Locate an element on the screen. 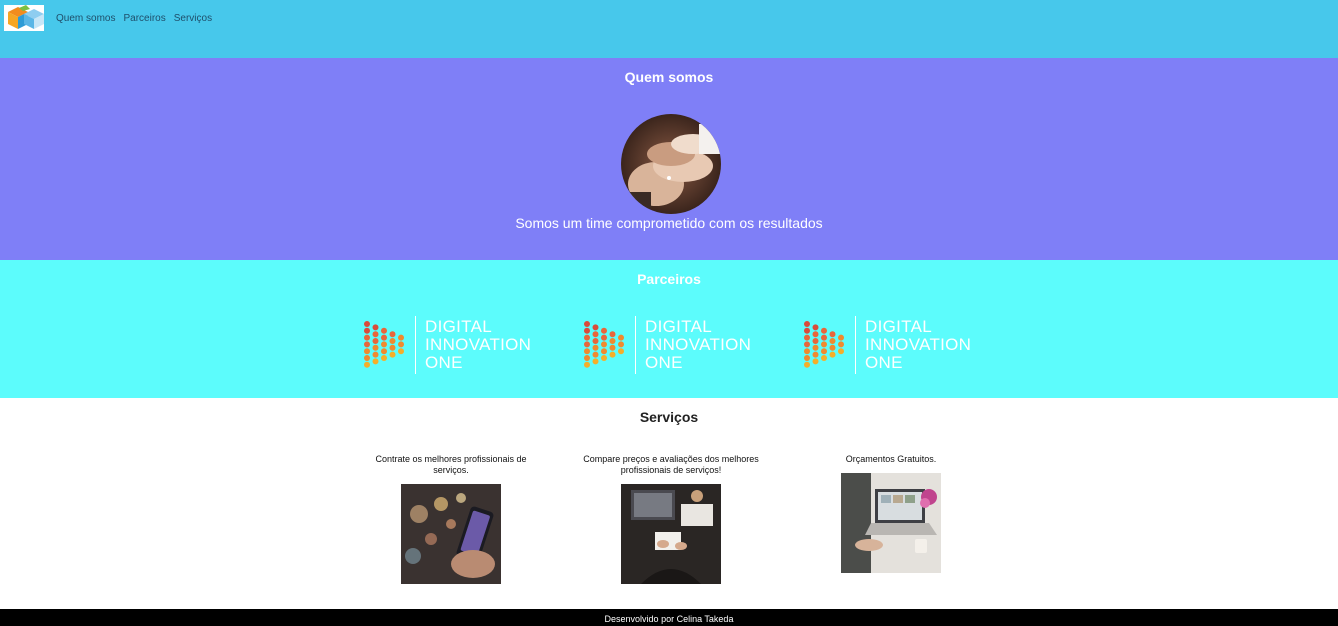 The image size is (1338, 626). service-card: Orçamentos Gratuitos. is located at coordinates (891, 513).